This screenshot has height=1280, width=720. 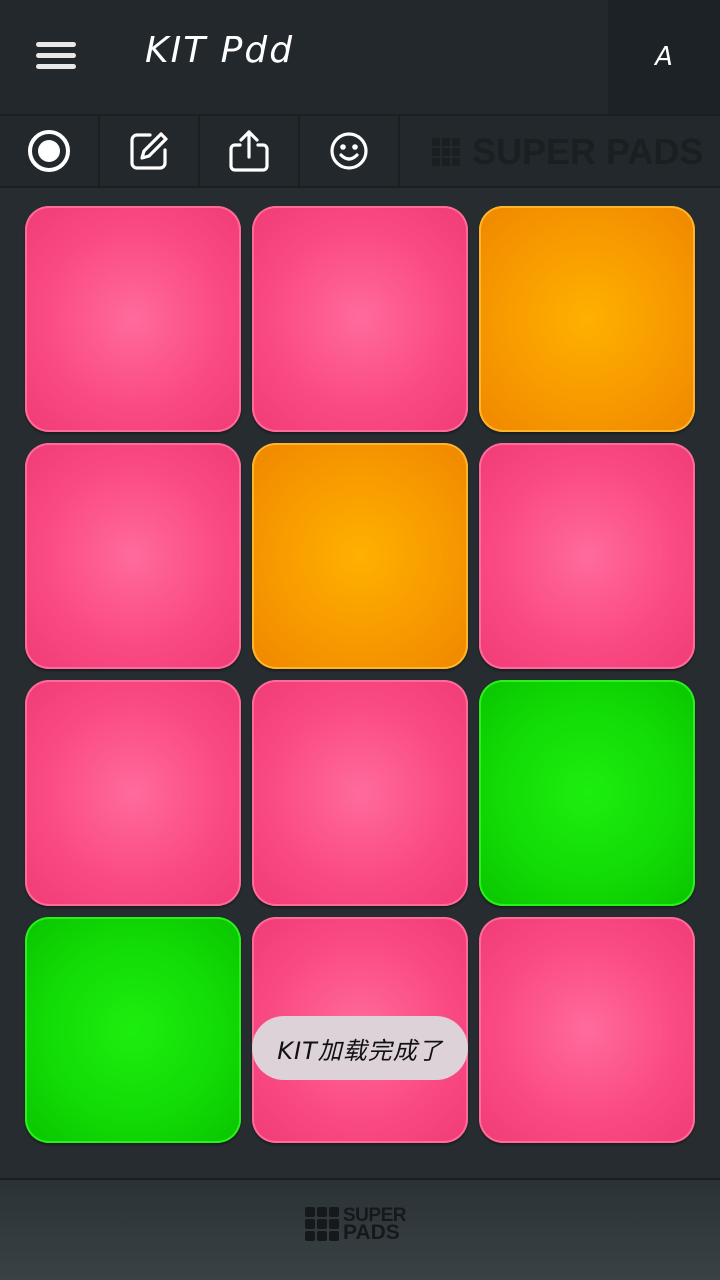 I want to click on smiley-icon, so click(x=349, y=151).